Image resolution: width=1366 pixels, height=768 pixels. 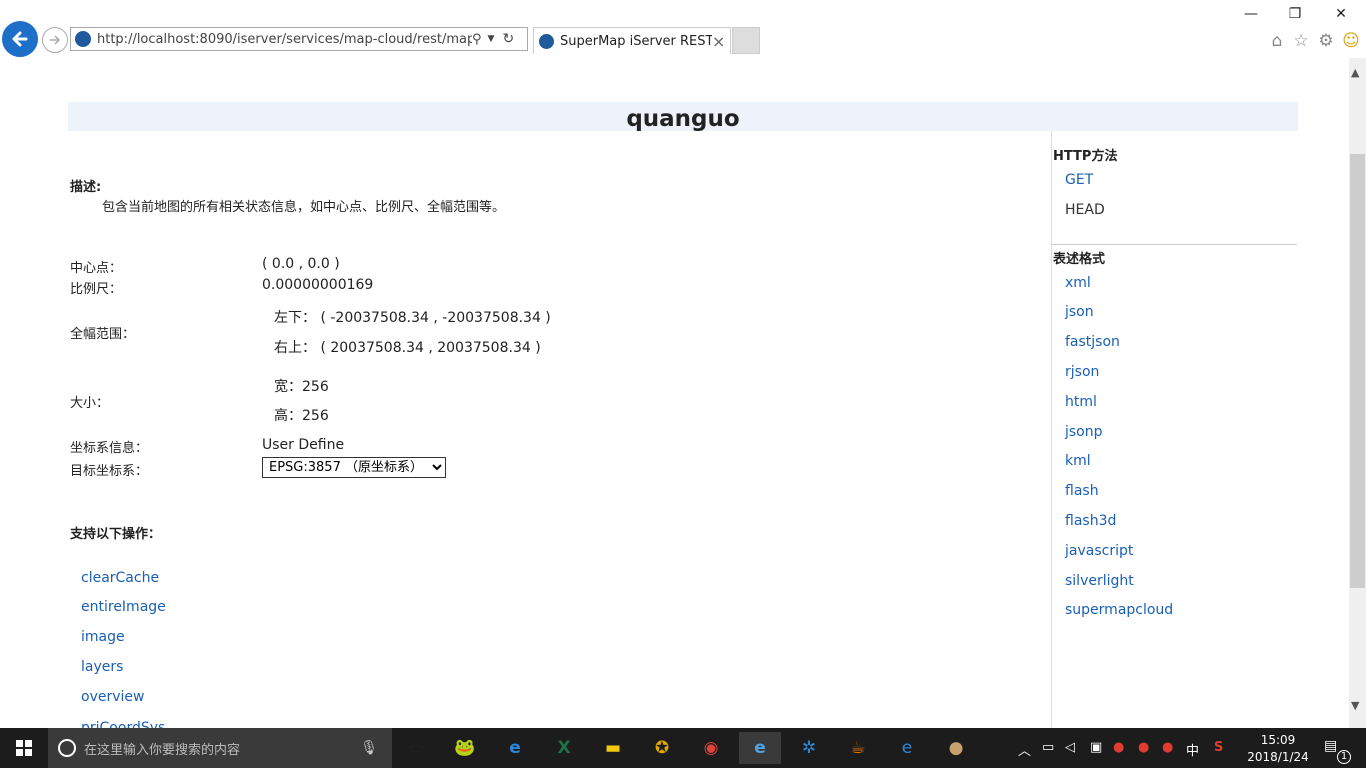 I want to click on search-placeholder: 在这里输入你要搜索的内容, so click(x=162, y=750).